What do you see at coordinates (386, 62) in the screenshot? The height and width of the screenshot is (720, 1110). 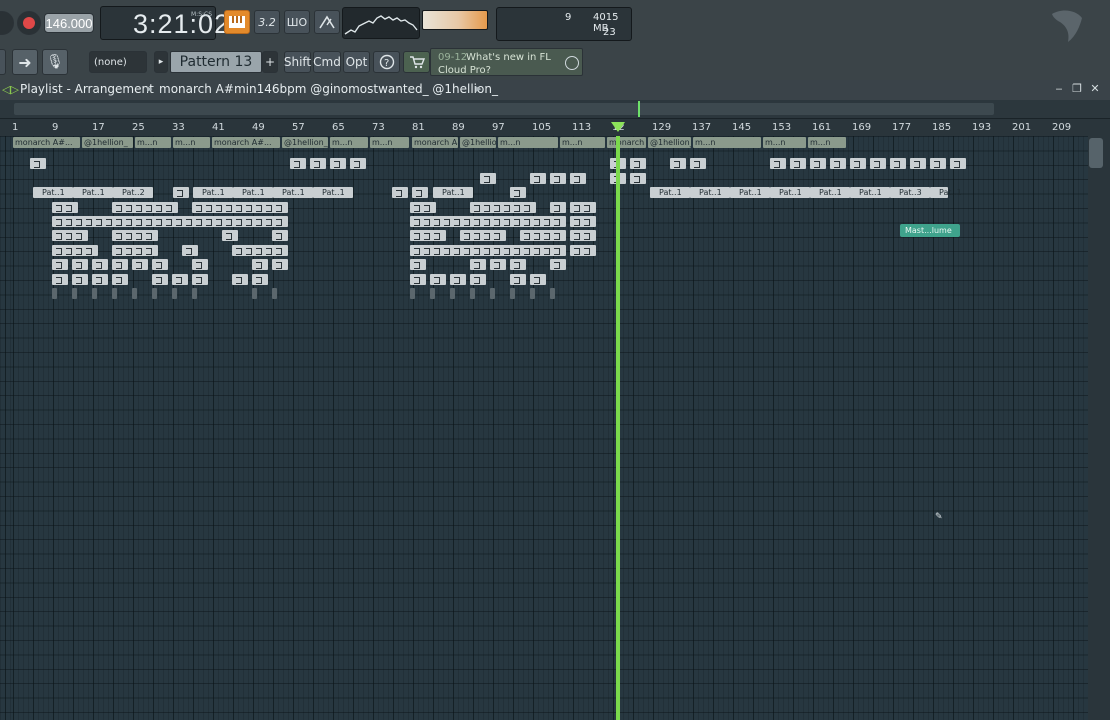 I see `help-button: ?` at bounding box center [386, 62].